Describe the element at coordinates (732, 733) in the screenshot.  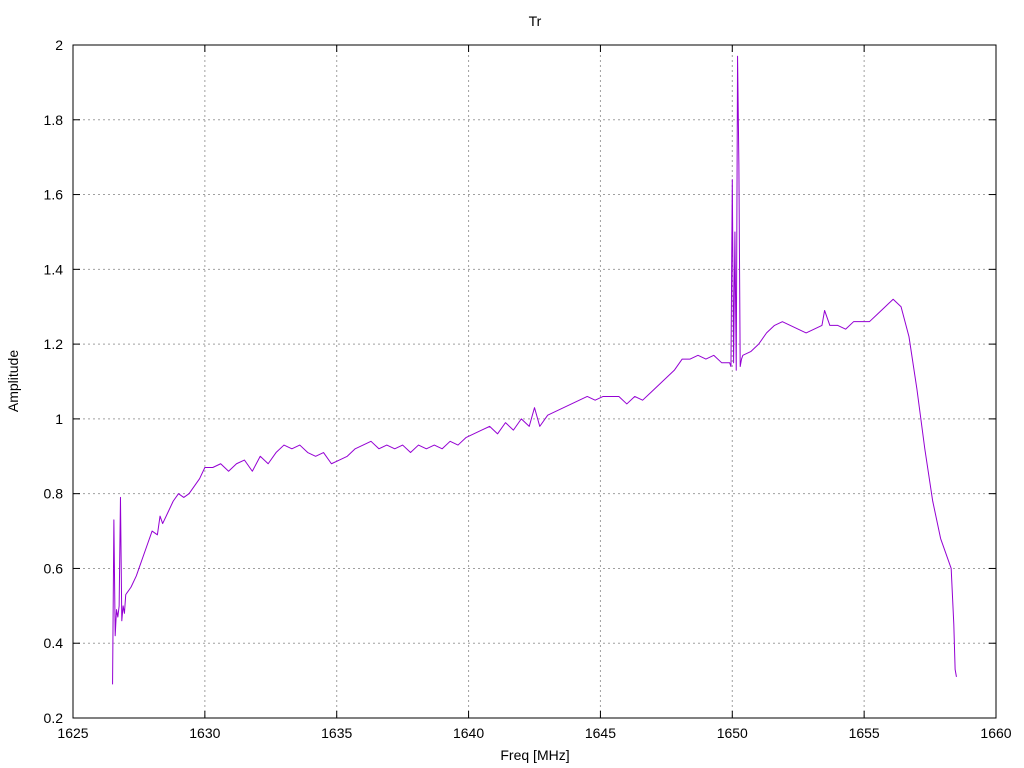
I see `x-tick-label: 1650` at that location.